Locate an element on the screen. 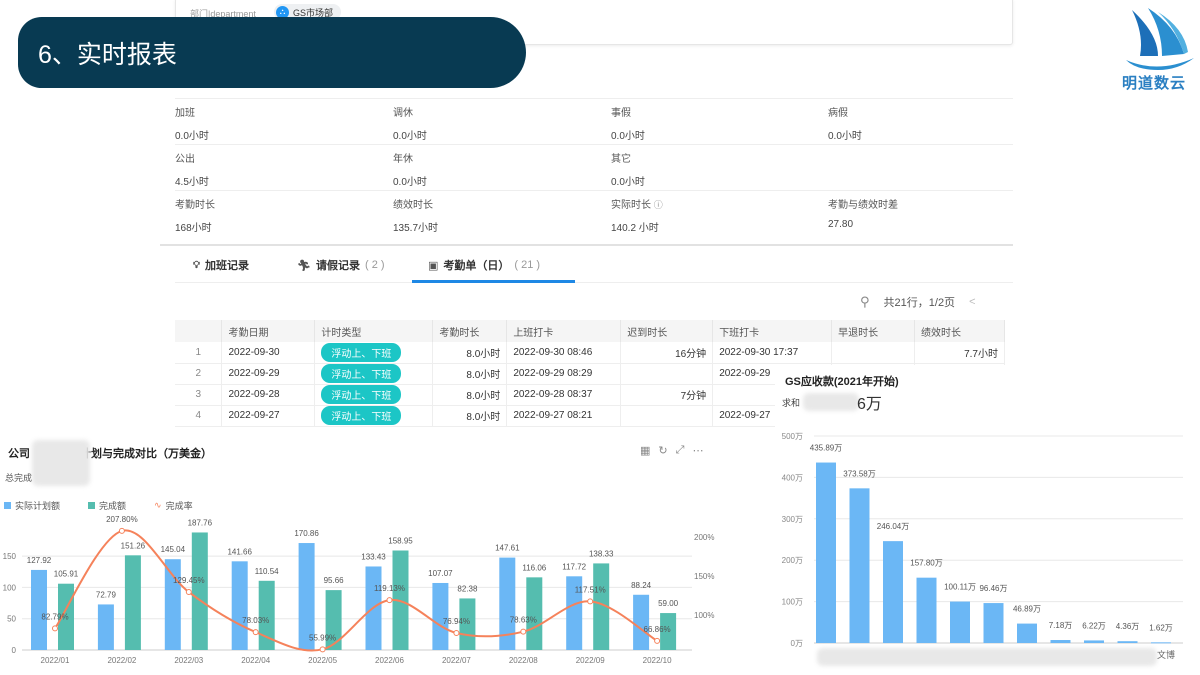 This screenshot has width=1200, height=675. stat-label: 病假 is located at coordinates (838, 113).